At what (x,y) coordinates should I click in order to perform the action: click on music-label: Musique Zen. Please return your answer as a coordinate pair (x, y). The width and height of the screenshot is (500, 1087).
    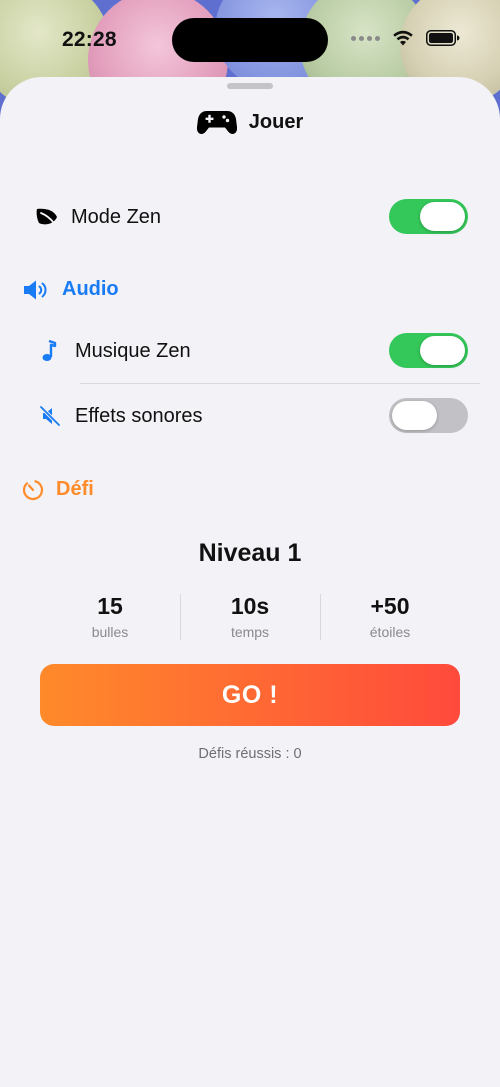
    Looking at the image, I should click on (133, 350).